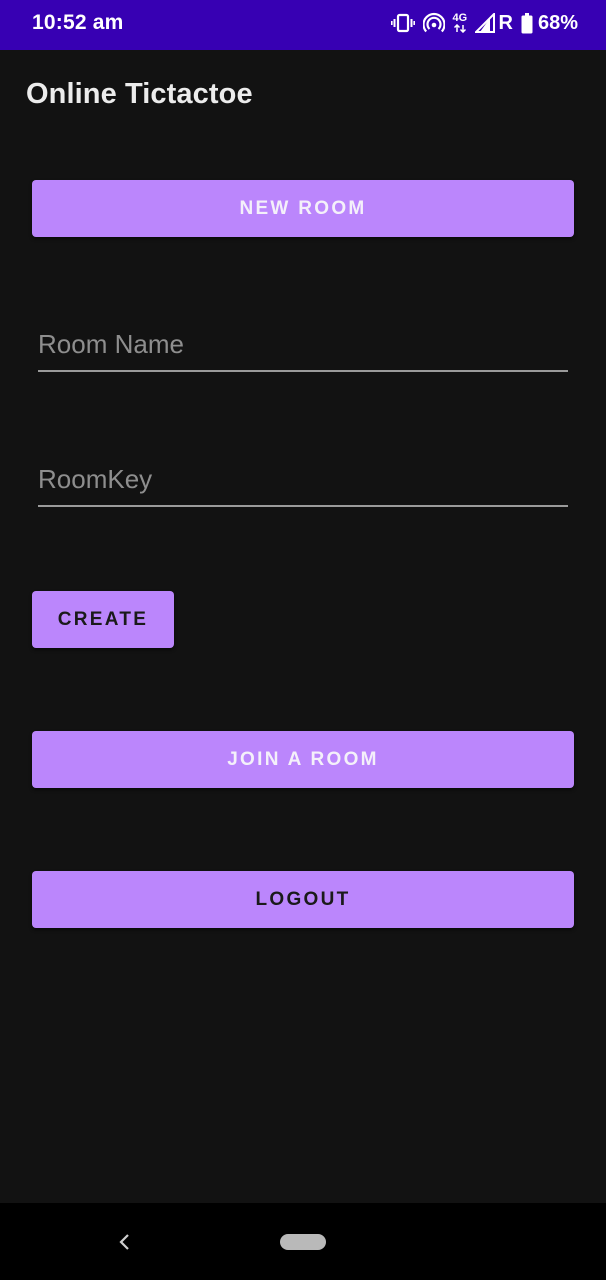  What do you see at coordinates (303, 25) in the screenshot?
I see `status-bar: 10:52 am 4G R 68%` at bounding box center [303, 25].